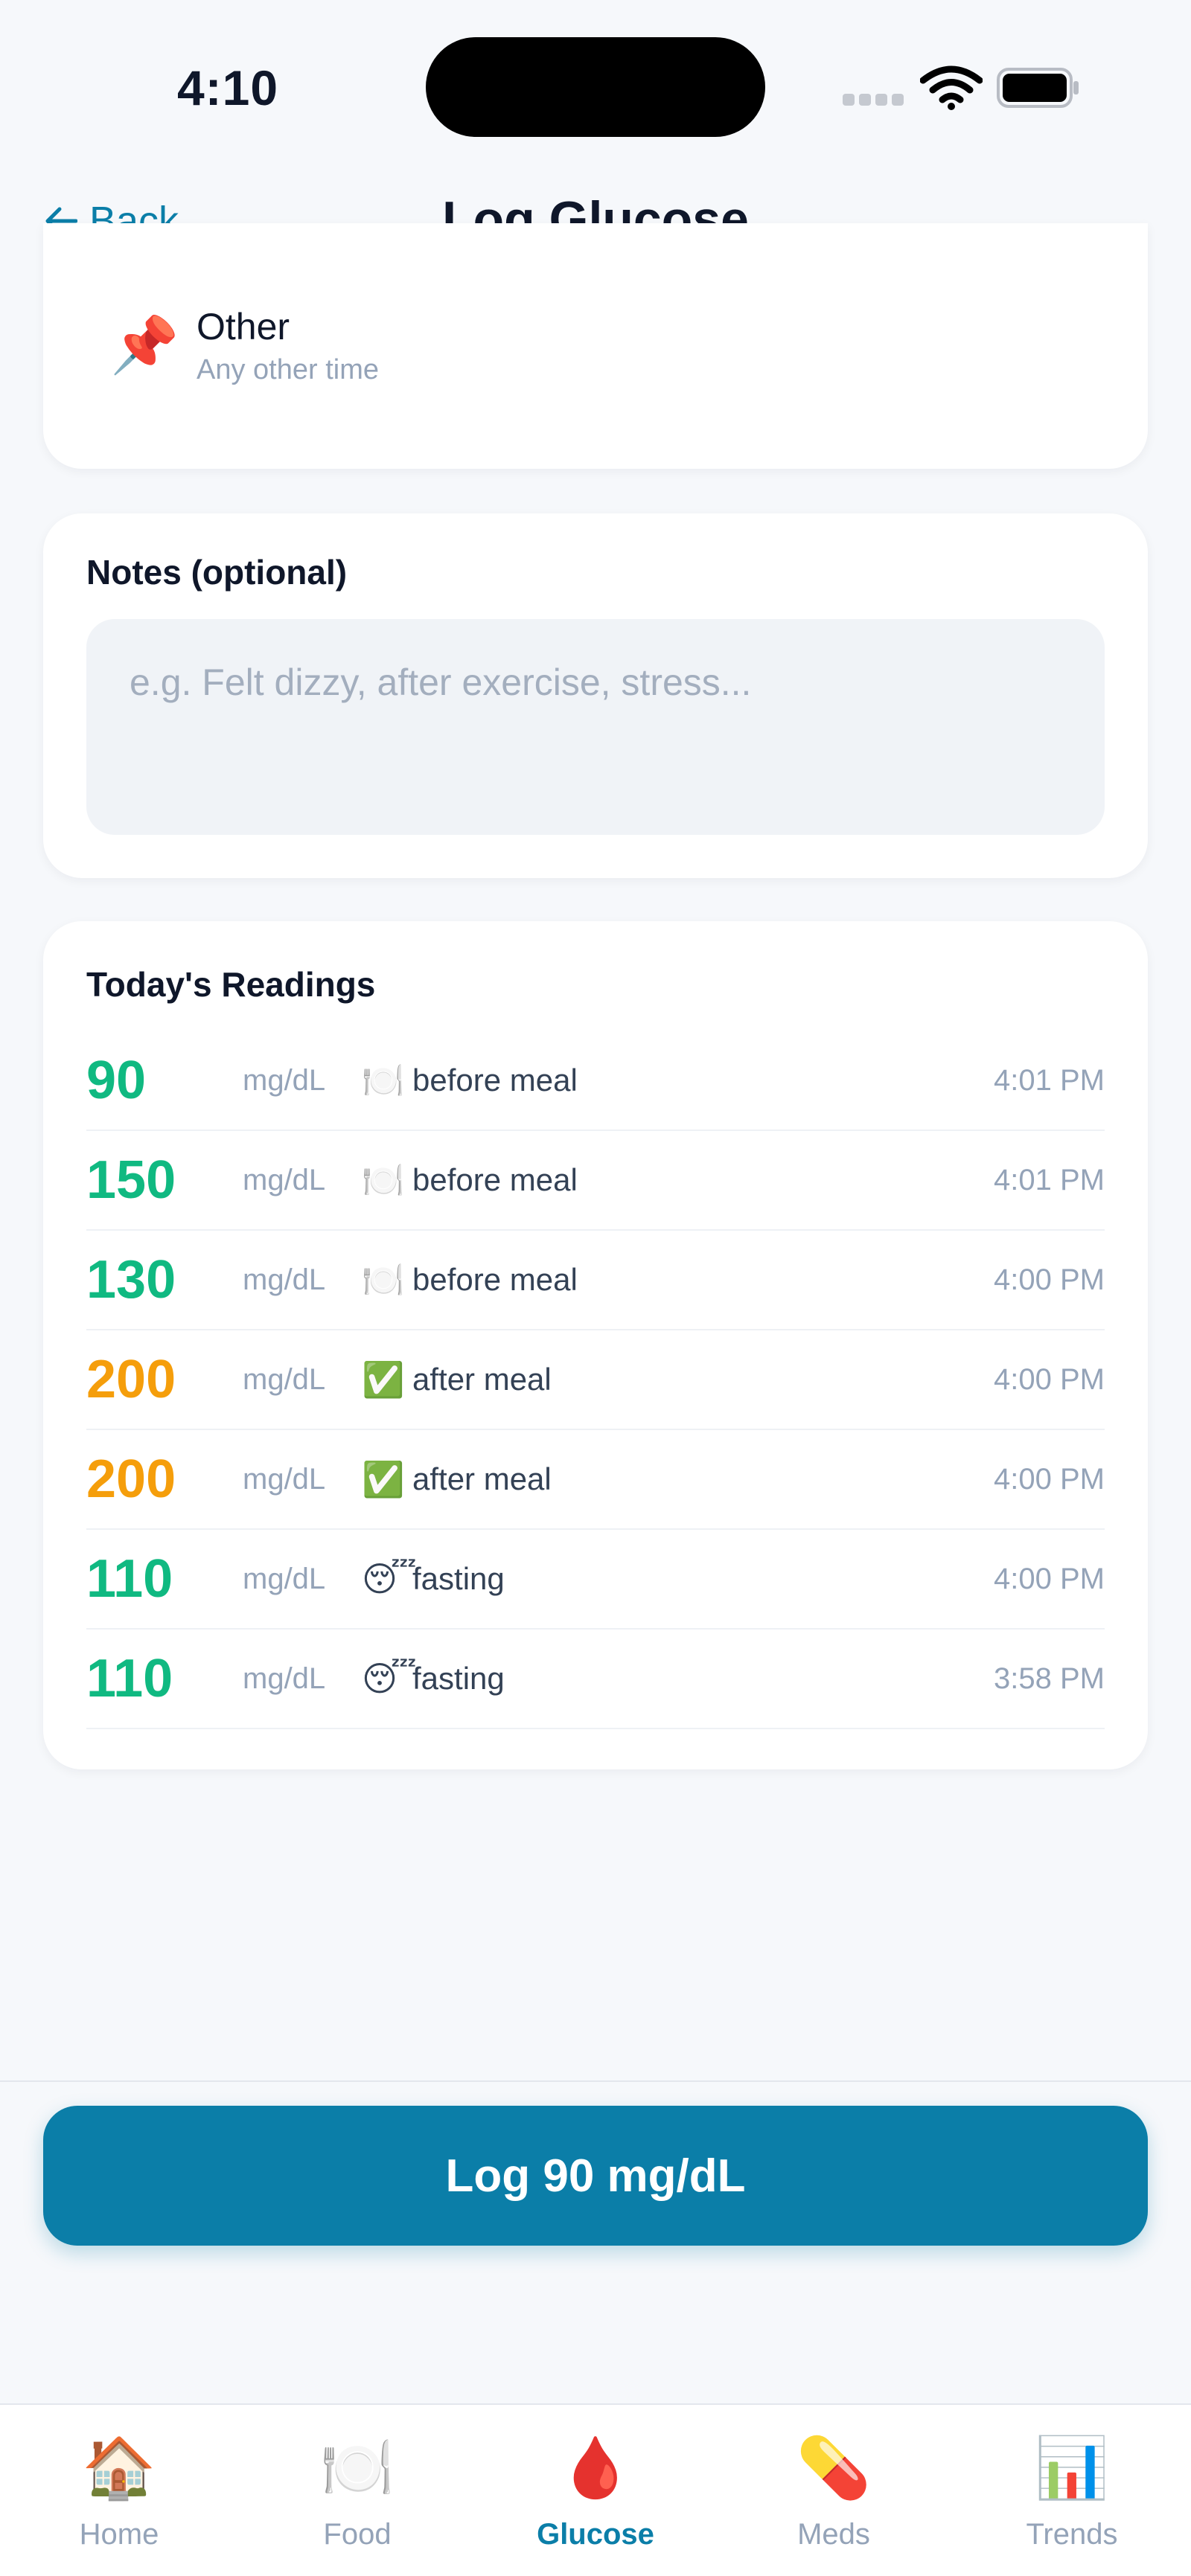  I want to click on reading-row: 110 mg/dL 😴 fasting 4:00 PM, so click(595, 1580).